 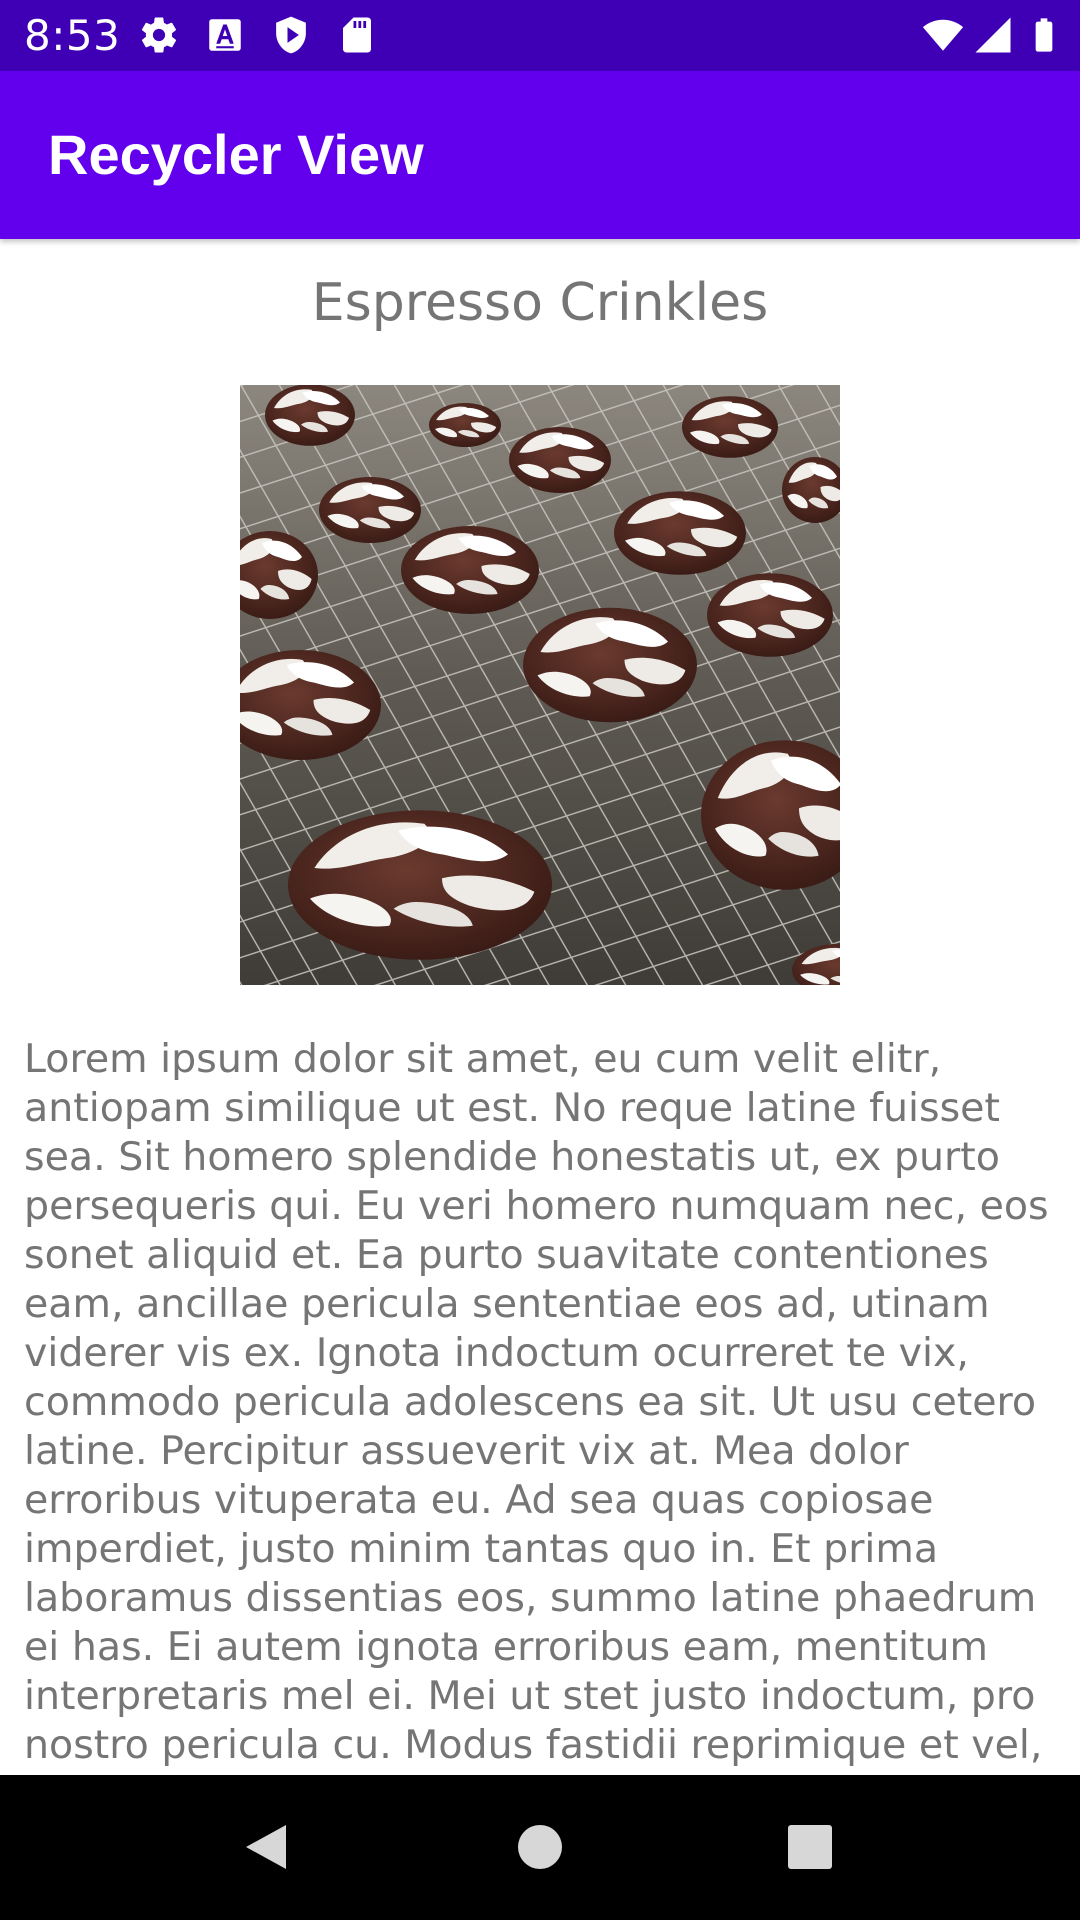 I want to click on settings-gear-icon, so click(x=159, y=35).